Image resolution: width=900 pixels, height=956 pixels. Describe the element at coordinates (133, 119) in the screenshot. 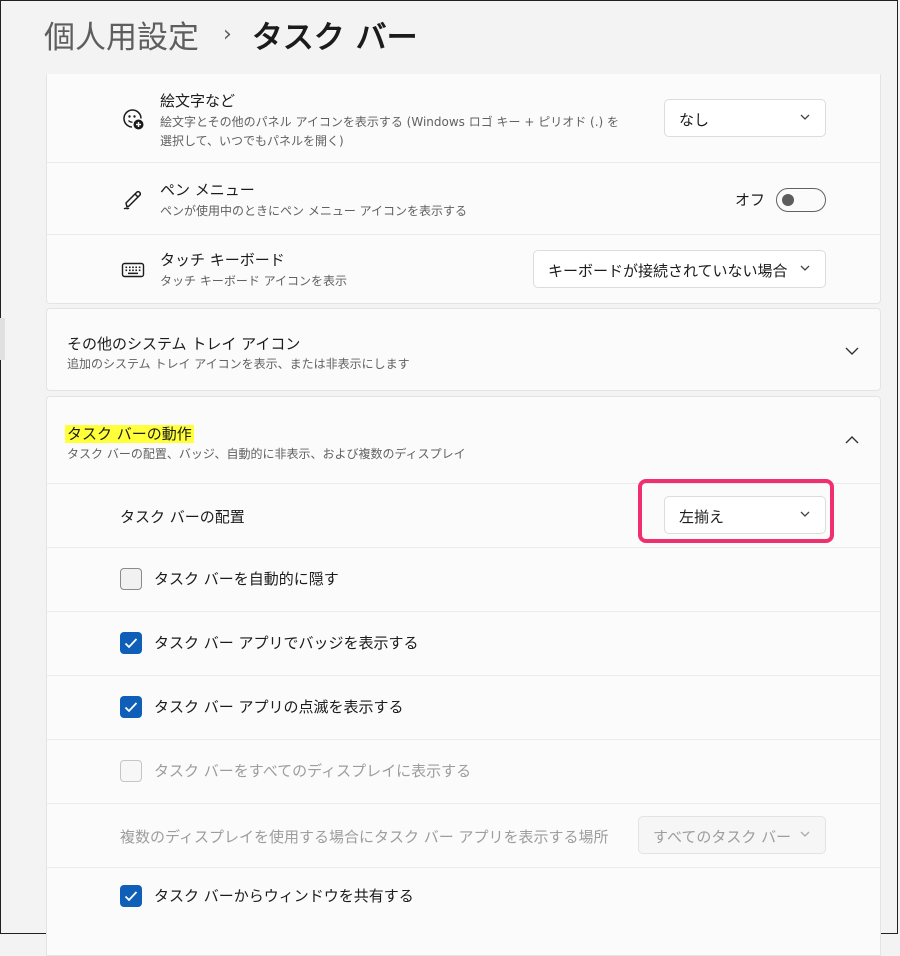

I see `emoji-panel-icon` at that location.